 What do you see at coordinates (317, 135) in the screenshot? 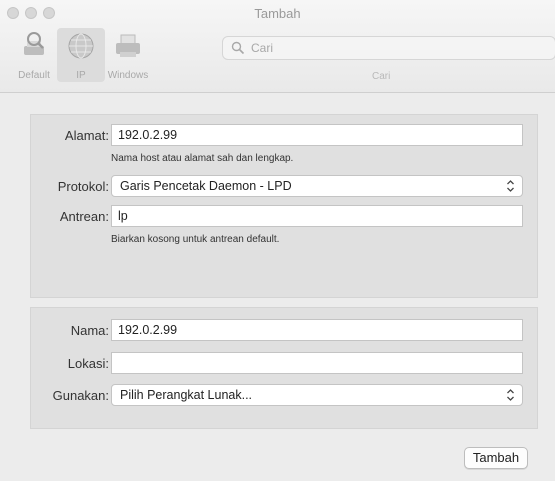
I see `alamat-field: 192.0.2.99` at bounding box center [317, 135].